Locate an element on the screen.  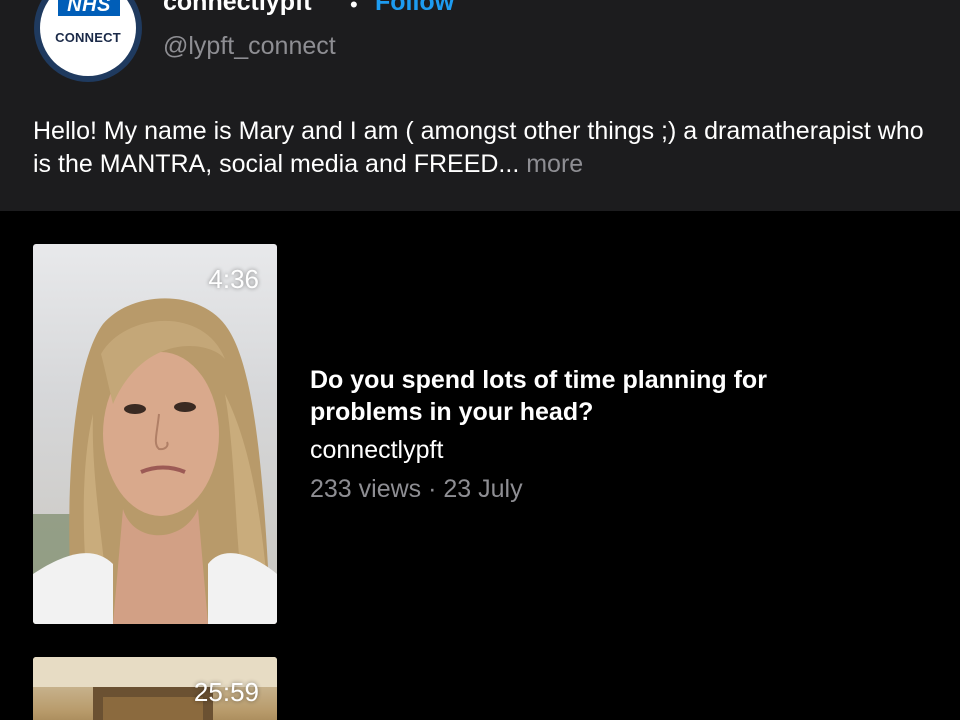
video-author: connectlypft is located at coordinates (376, 450).